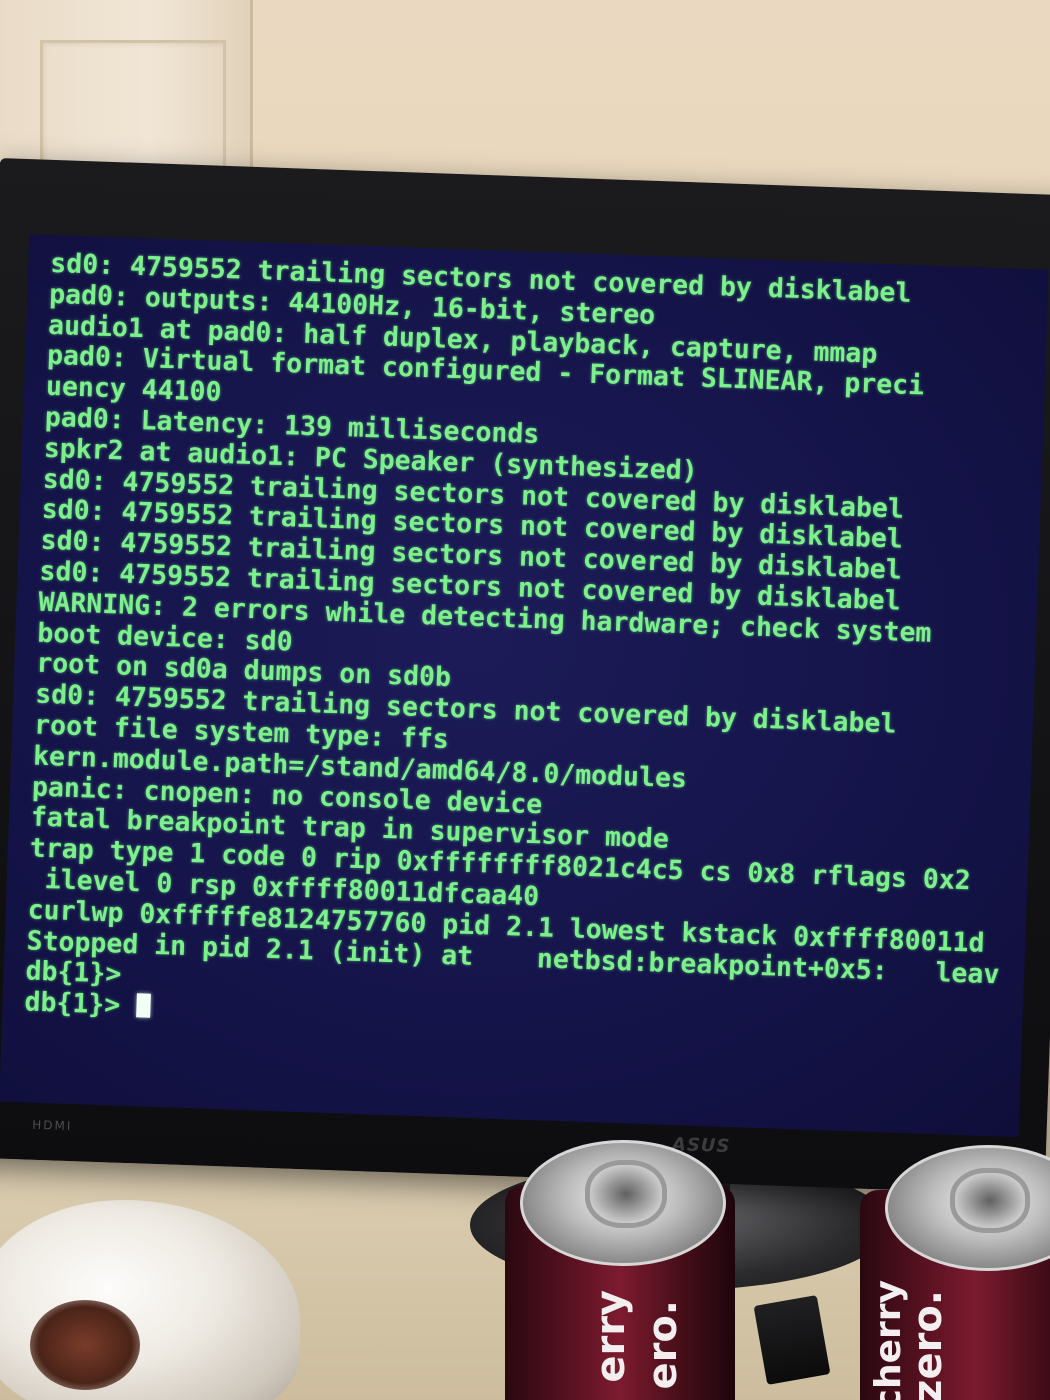  I want to click on can-label-right-2: zero., so click(928, 1345).